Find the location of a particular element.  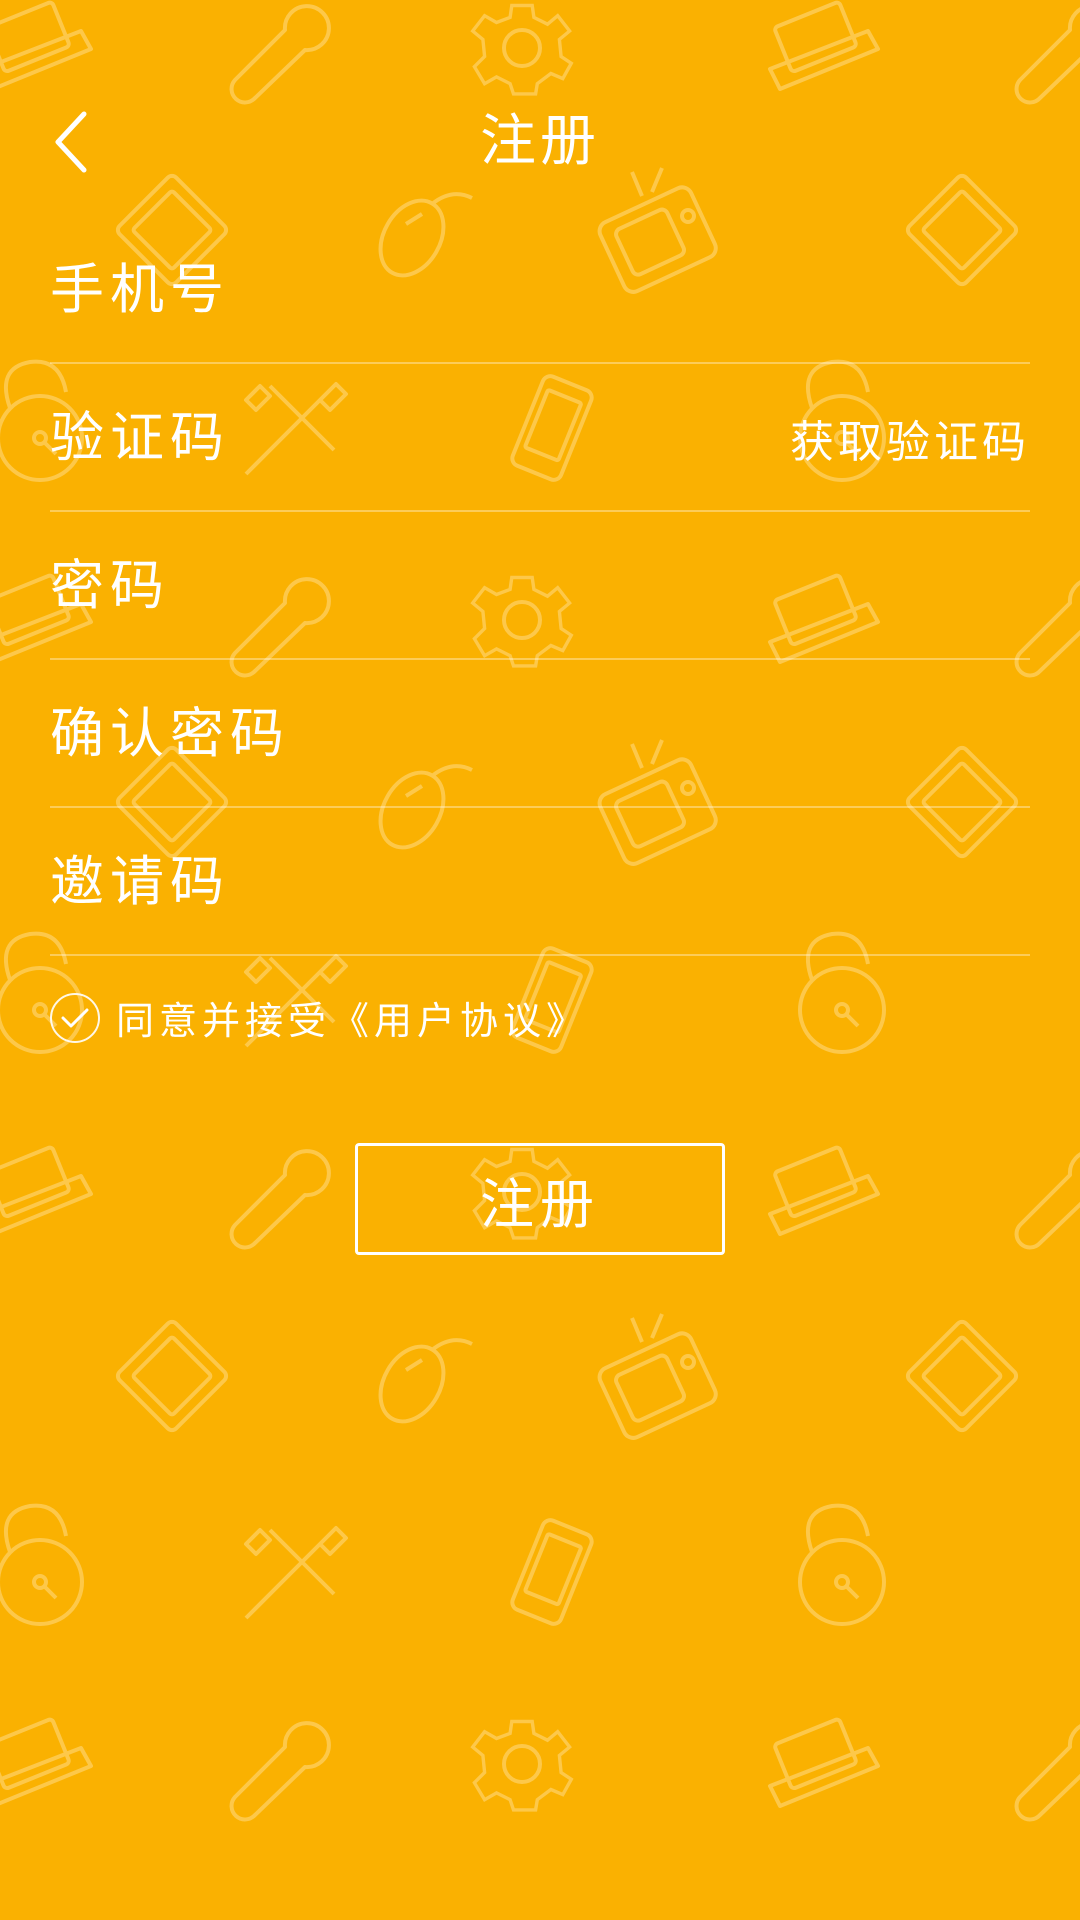

invite-code-input is located at coordinates (400, 881).